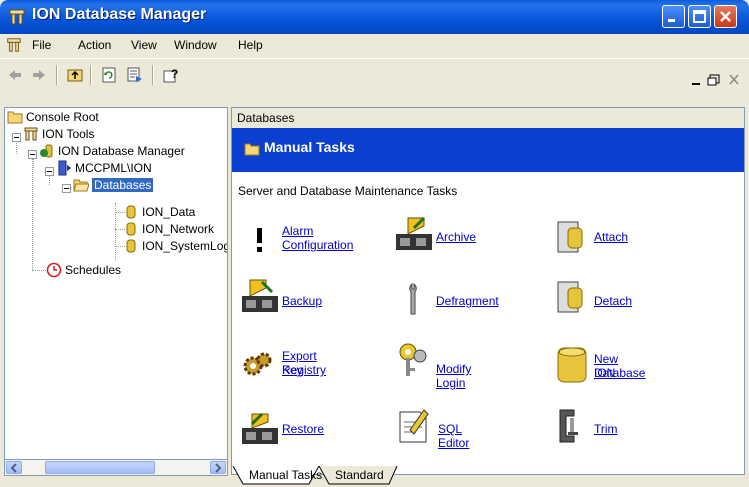 The height and width of the screenshot is (487, 749). What do you see at coordinates (259, 240) in the screenshot?
I see `exclamation-icon` at bounding box center [259, 240].